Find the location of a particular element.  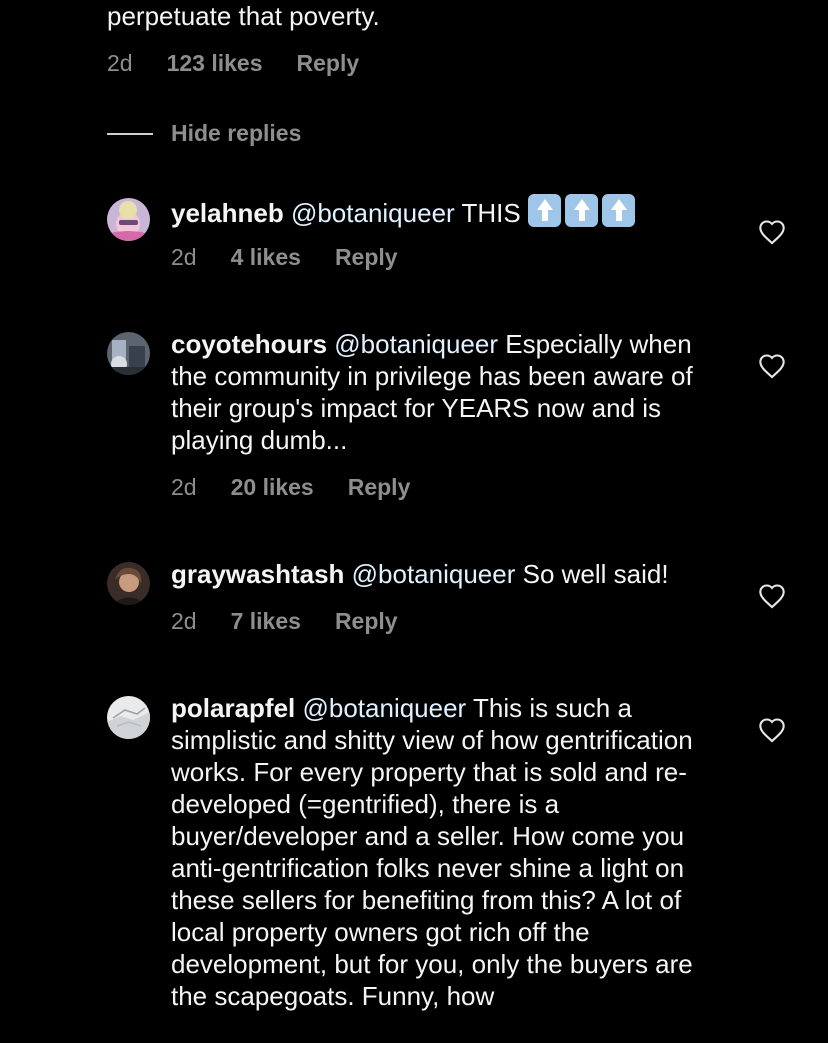

likes-count-button: 7 likes is located at coordinates (266, 621).